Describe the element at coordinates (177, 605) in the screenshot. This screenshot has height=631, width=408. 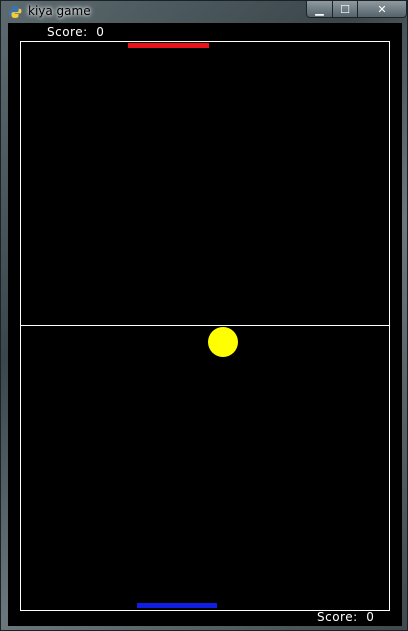
I see `bottom-paddle` at that location.